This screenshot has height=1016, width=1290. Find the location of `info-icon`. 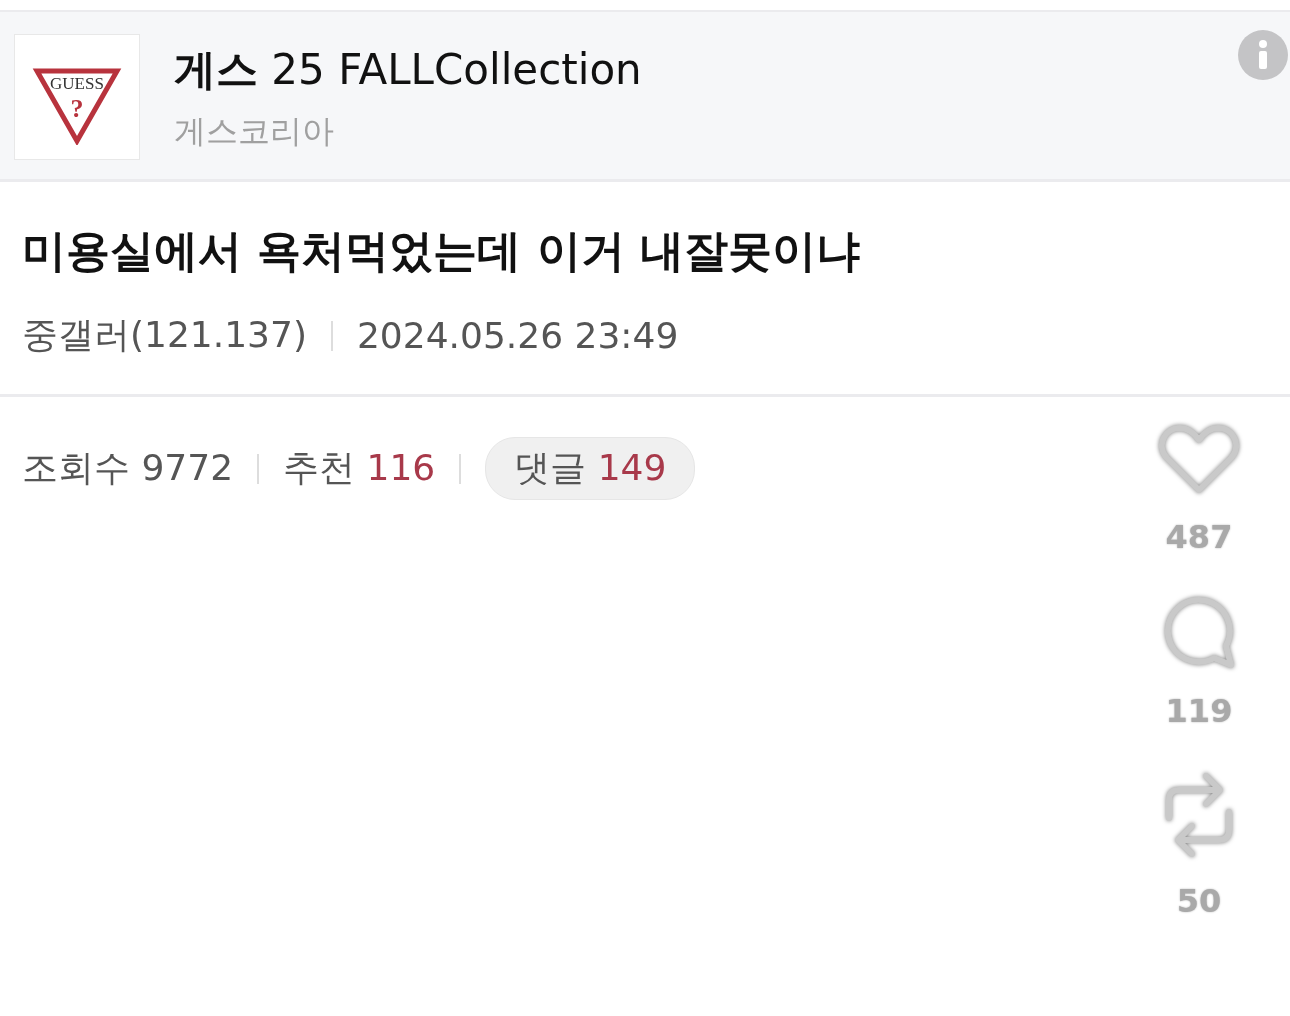

info-icon is located at coordinates (1263, 55).